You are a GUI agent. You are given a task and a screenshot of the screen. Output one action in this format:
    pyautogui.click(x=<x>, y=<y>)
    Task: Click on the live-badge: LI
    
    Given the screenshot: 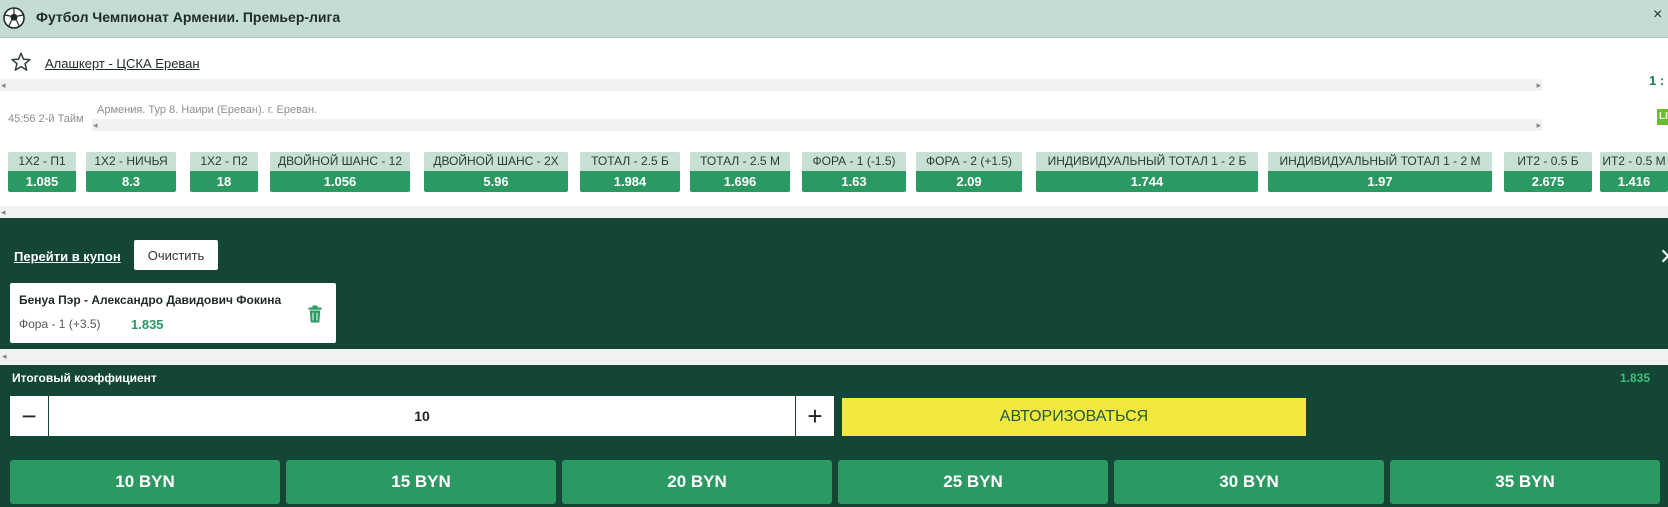 What is the action you would take?
    pyautogui.click(x=1662, y=117)
    